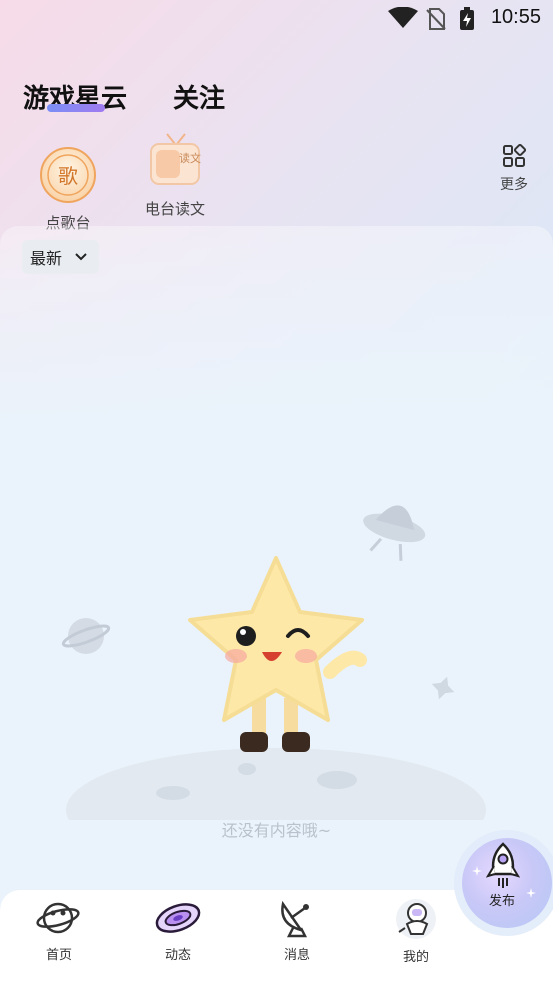 This screenshot has width=553, height=983. I want to click on grid-icon, so click(515, 155).